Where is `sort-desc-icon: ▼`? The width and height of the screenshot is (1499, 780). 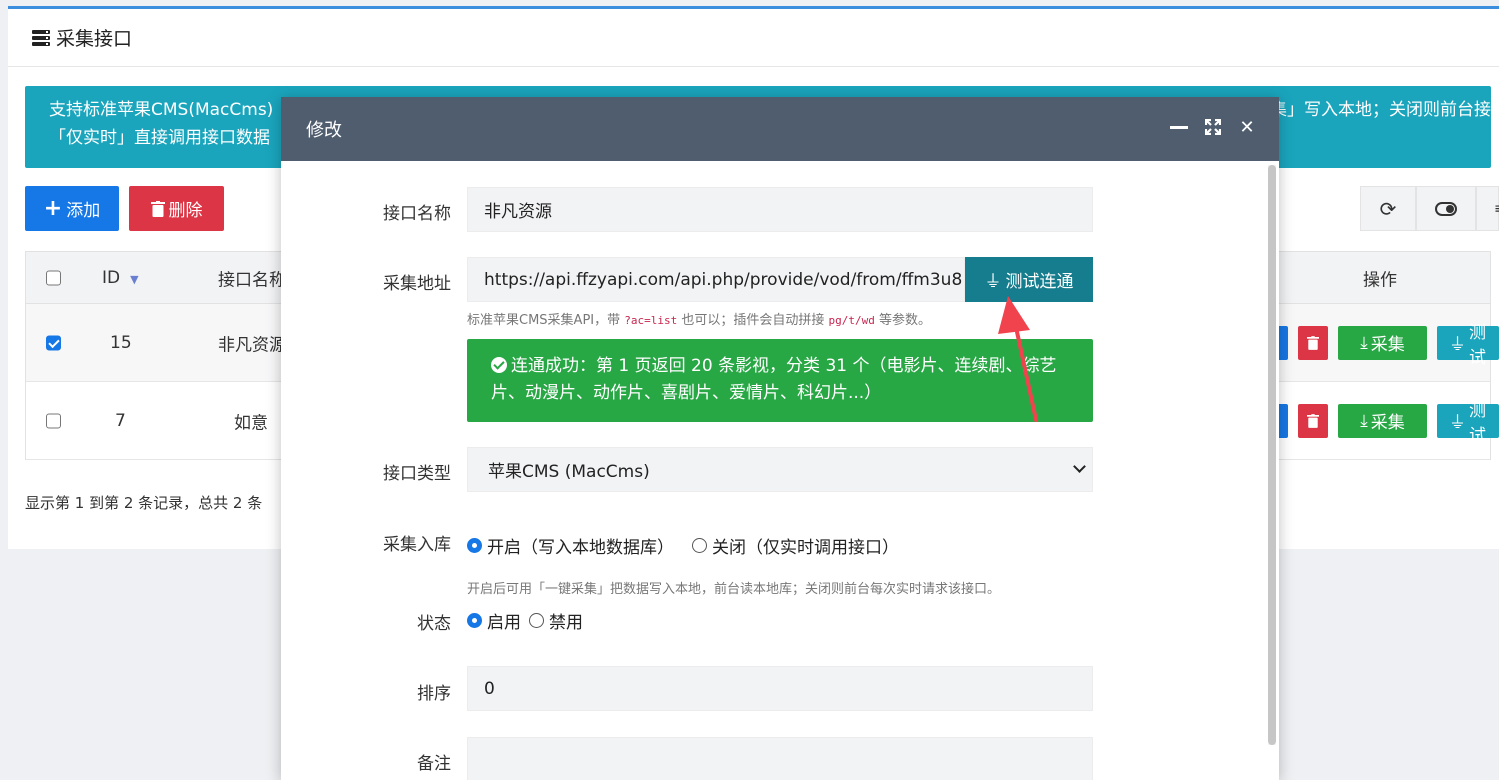
sort-desc-icon: ▼ is located at coordinates (134, 279).